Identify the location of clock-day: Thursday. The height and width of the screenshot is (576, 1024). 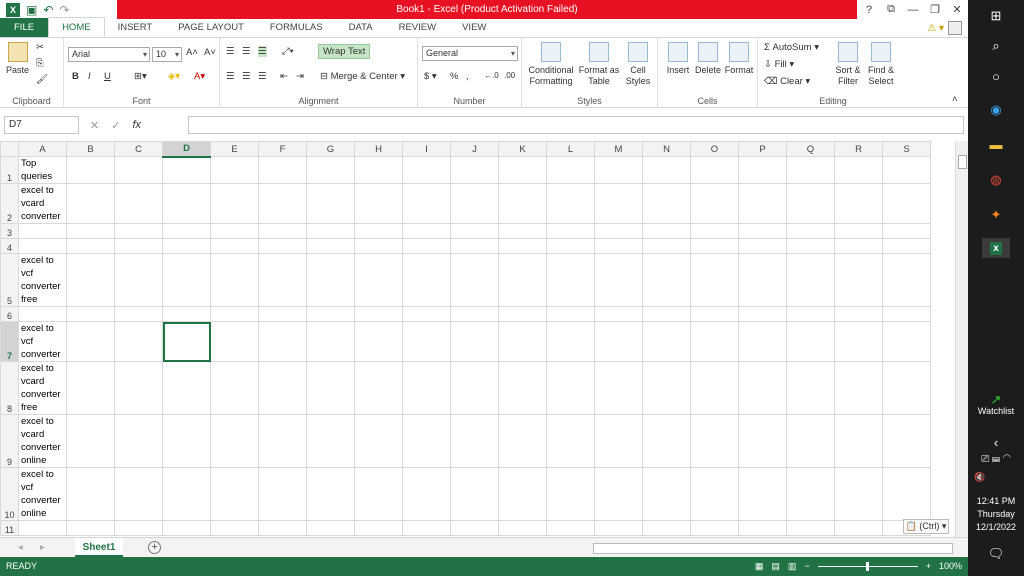
(996, 514).